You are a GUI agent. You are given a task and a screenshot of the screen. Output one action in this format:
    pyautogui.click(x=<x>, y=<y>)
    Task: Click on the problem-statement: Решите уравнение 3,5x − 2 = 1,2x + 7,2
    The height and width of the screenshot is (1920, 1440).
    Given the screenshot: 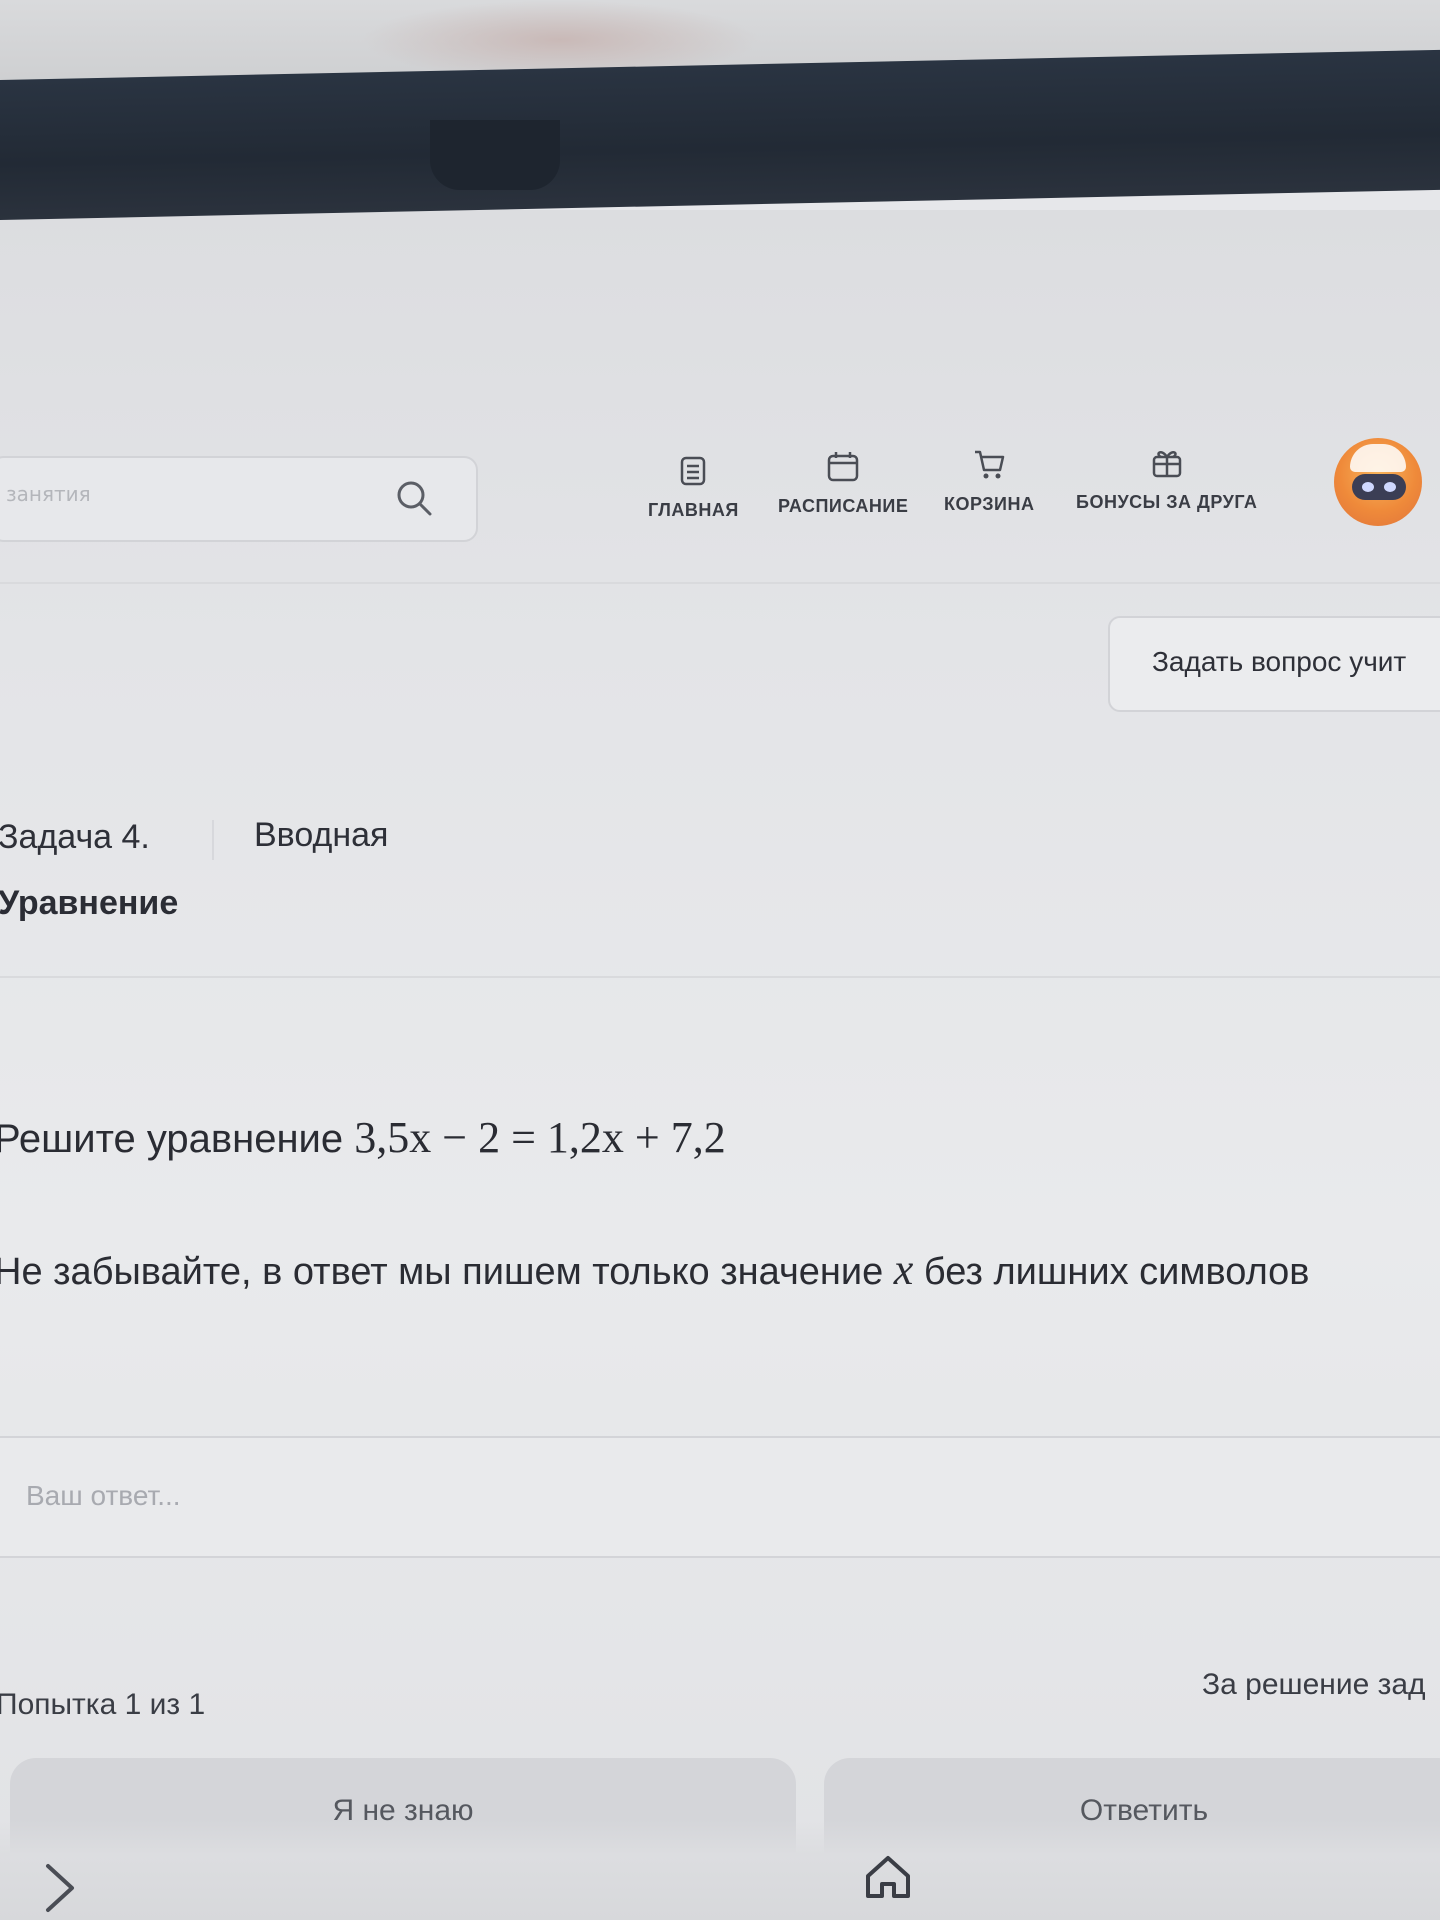 What is the action you would take?
    pyautogui.click(x=363, y=1137)
    